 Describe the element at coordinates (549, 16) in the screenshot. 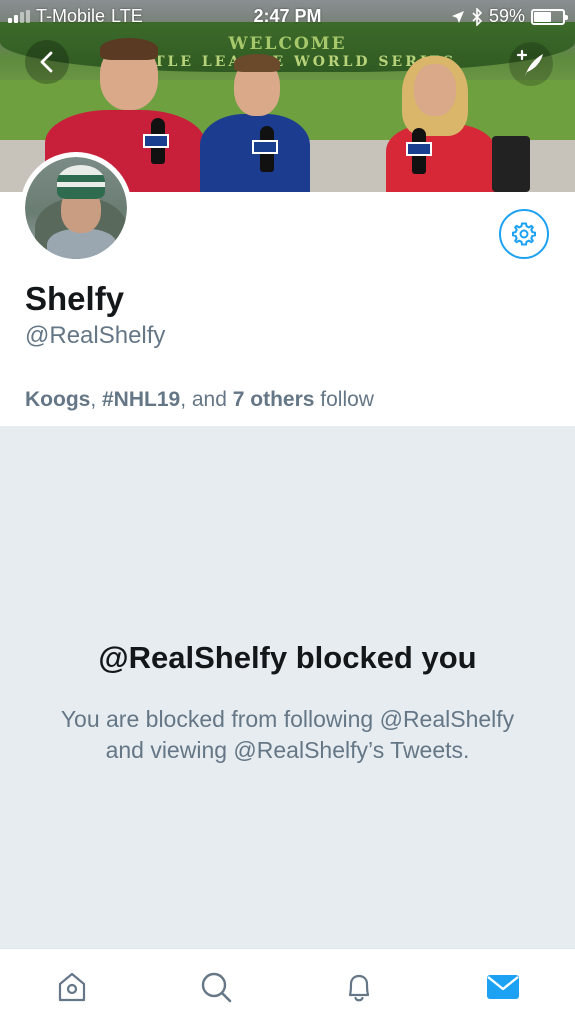

I see `battery-icon` at that location.